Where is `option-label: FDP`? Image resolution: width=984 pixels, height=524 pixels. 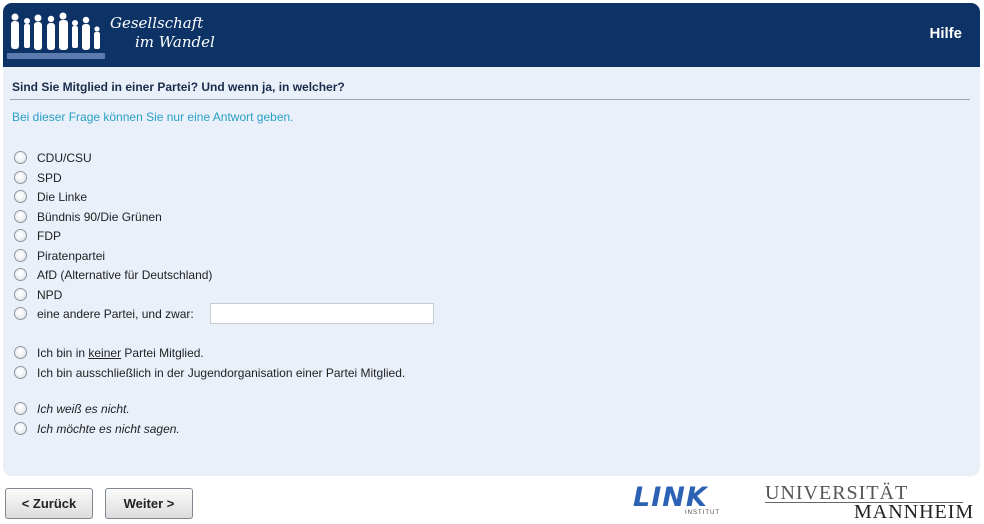 option-label: FDP is located at coordinates (49, 236).